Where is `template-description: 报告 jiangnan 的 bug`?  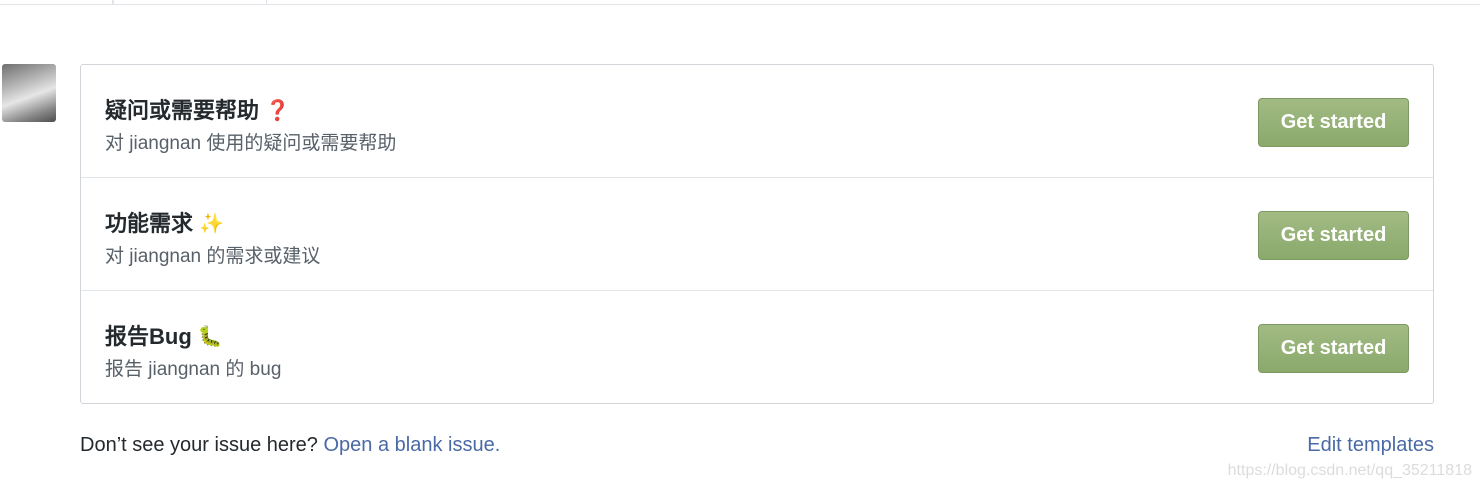
template-description: 报告 jiangnan 的 bug is located at coordinates (193, 369).